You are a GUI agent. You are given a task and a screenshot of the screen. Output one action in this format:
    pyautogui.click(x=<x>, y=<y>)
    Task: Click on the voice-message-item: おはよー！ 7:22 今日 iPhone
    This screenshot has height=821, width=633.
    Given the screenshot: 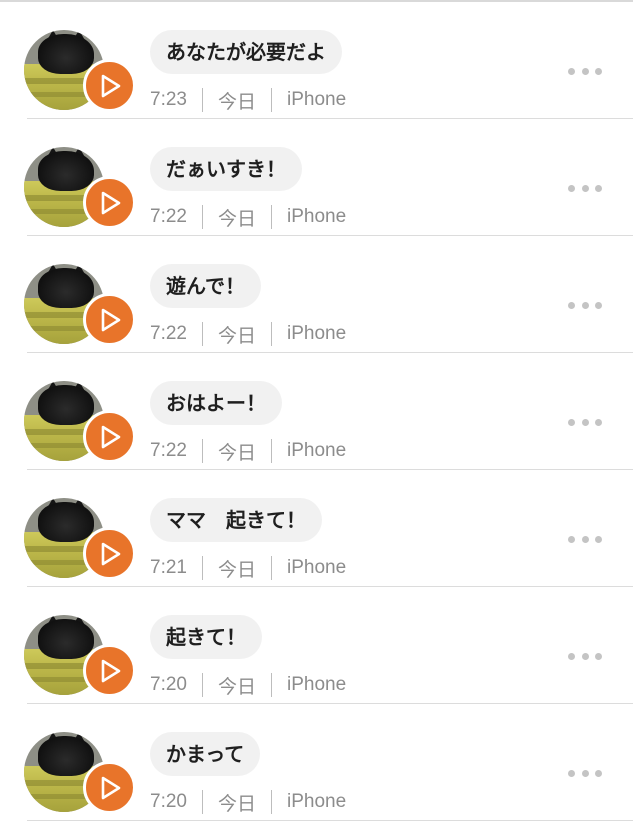 What is the action you would take?
    pyautogui.click(x=316, y=411)
    